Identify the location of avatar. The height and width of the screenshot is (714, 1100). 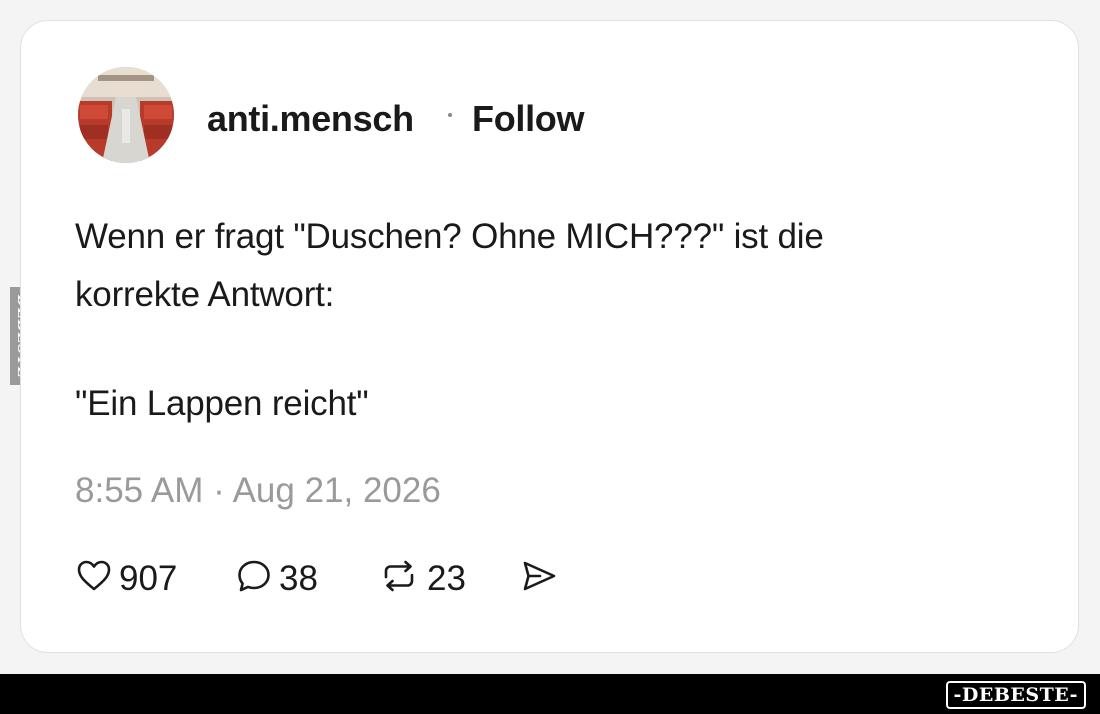
(126, 115).